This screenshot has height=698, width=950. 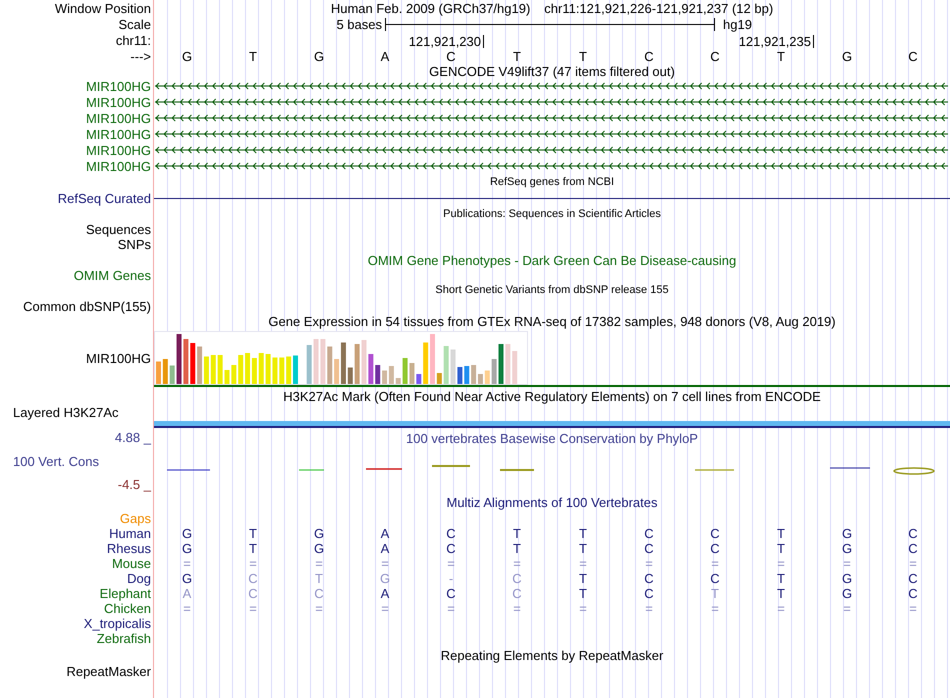 I want to click on row-label: --->, so click(x=140, y=56).